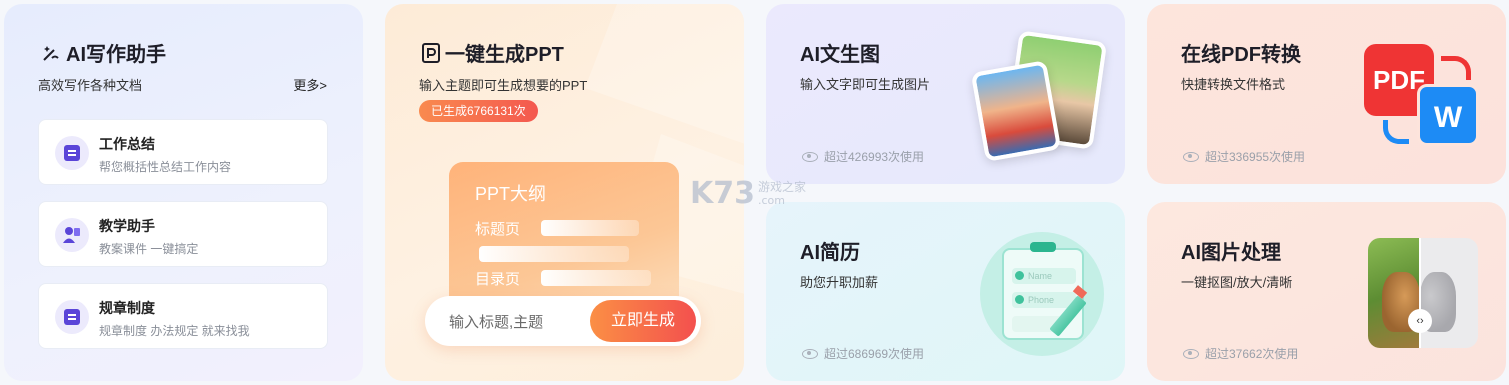  What do you see at coordinates (503, 85) in the screenshot?
I see `ppt-subtitle: 输入主题即可生成想要的PPT` at bounding box center [503, 85].